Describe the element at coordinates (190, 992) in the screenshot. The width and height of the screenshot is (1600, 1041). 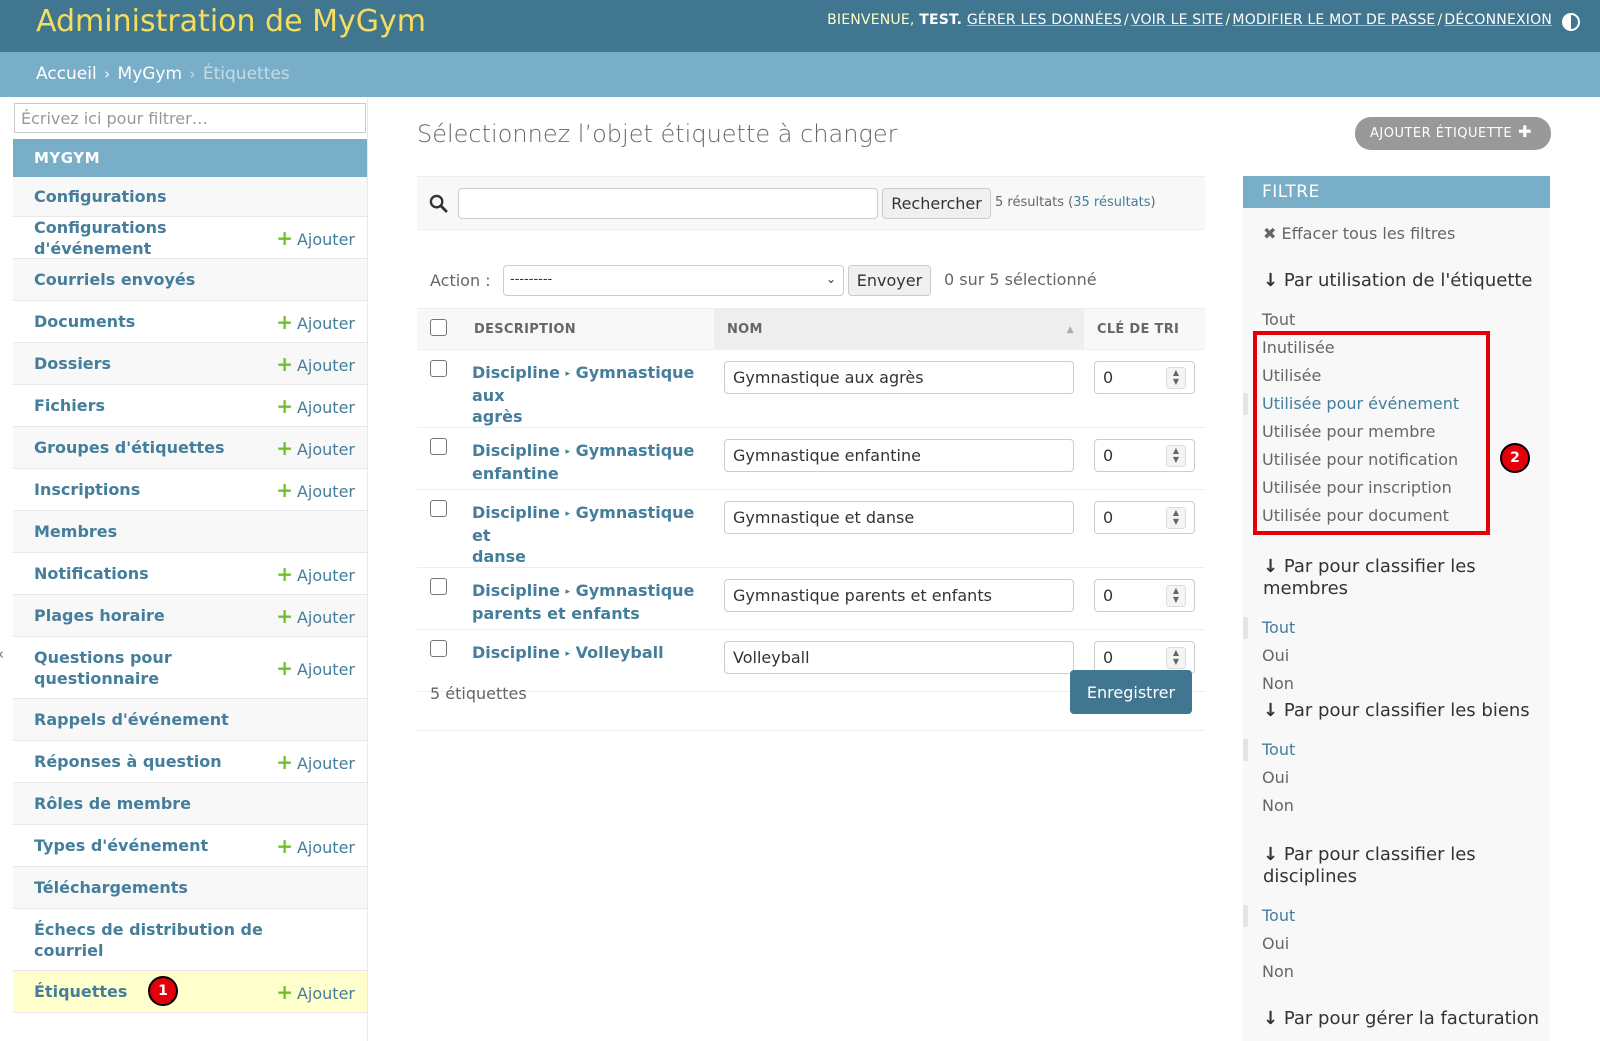
I see `sidebar-item: Étiquettes + Ajouter` at that location.